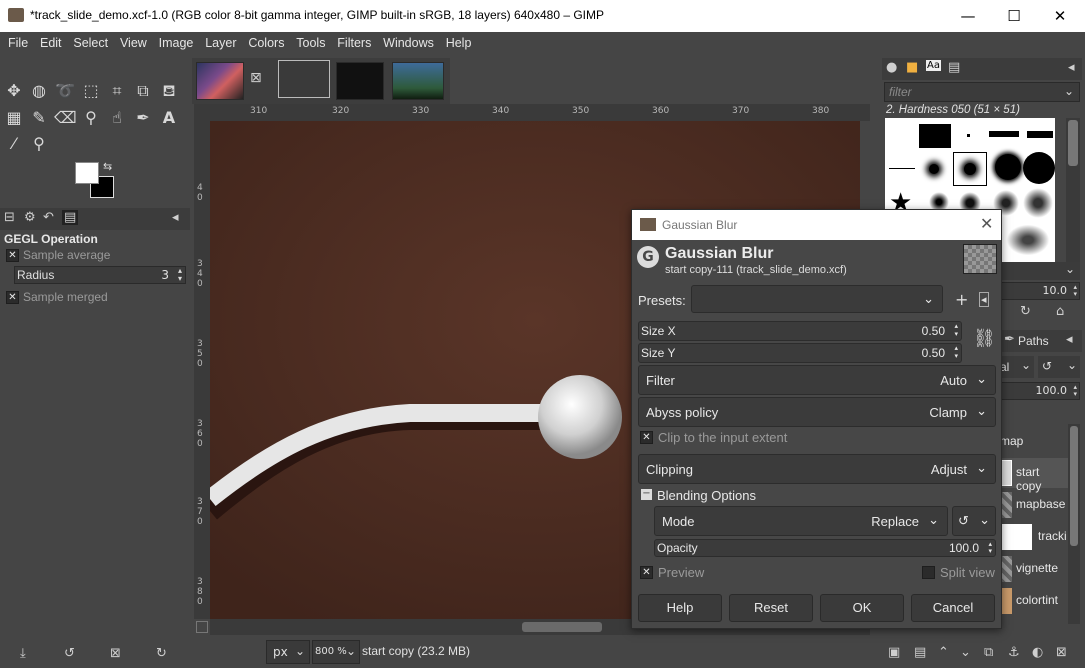  I want to click on layer-row-start-copy: start copy, so click(1034, 475).